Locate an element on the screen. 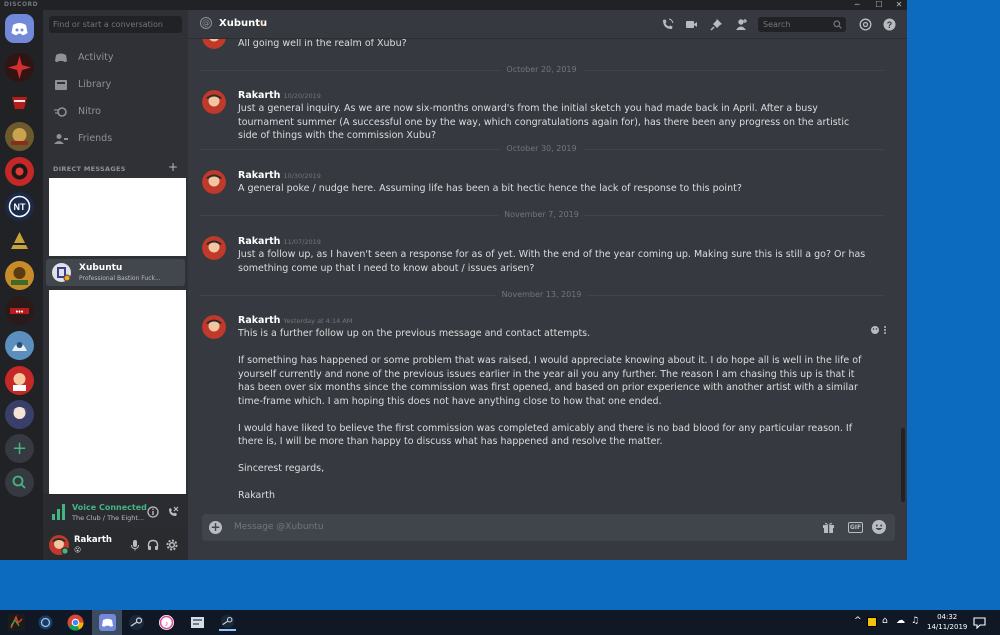  nav-label: Friends is located at coordinates (95, 138).